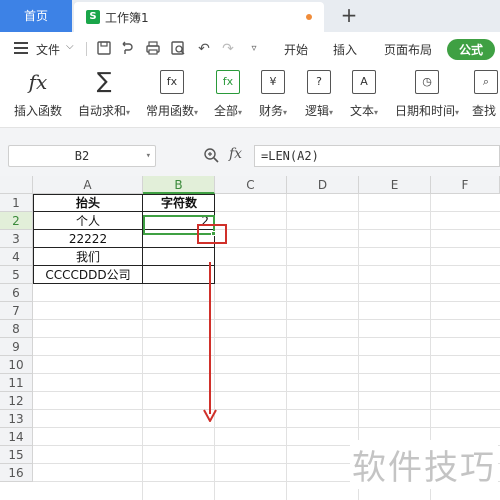 Image resolution: width=500 pixels, height=500 pixels. What do you see at coordinates (169, 111) in the screenshot?
I see `common-functions-label: 常用函数` at bounding box center [169, 111].